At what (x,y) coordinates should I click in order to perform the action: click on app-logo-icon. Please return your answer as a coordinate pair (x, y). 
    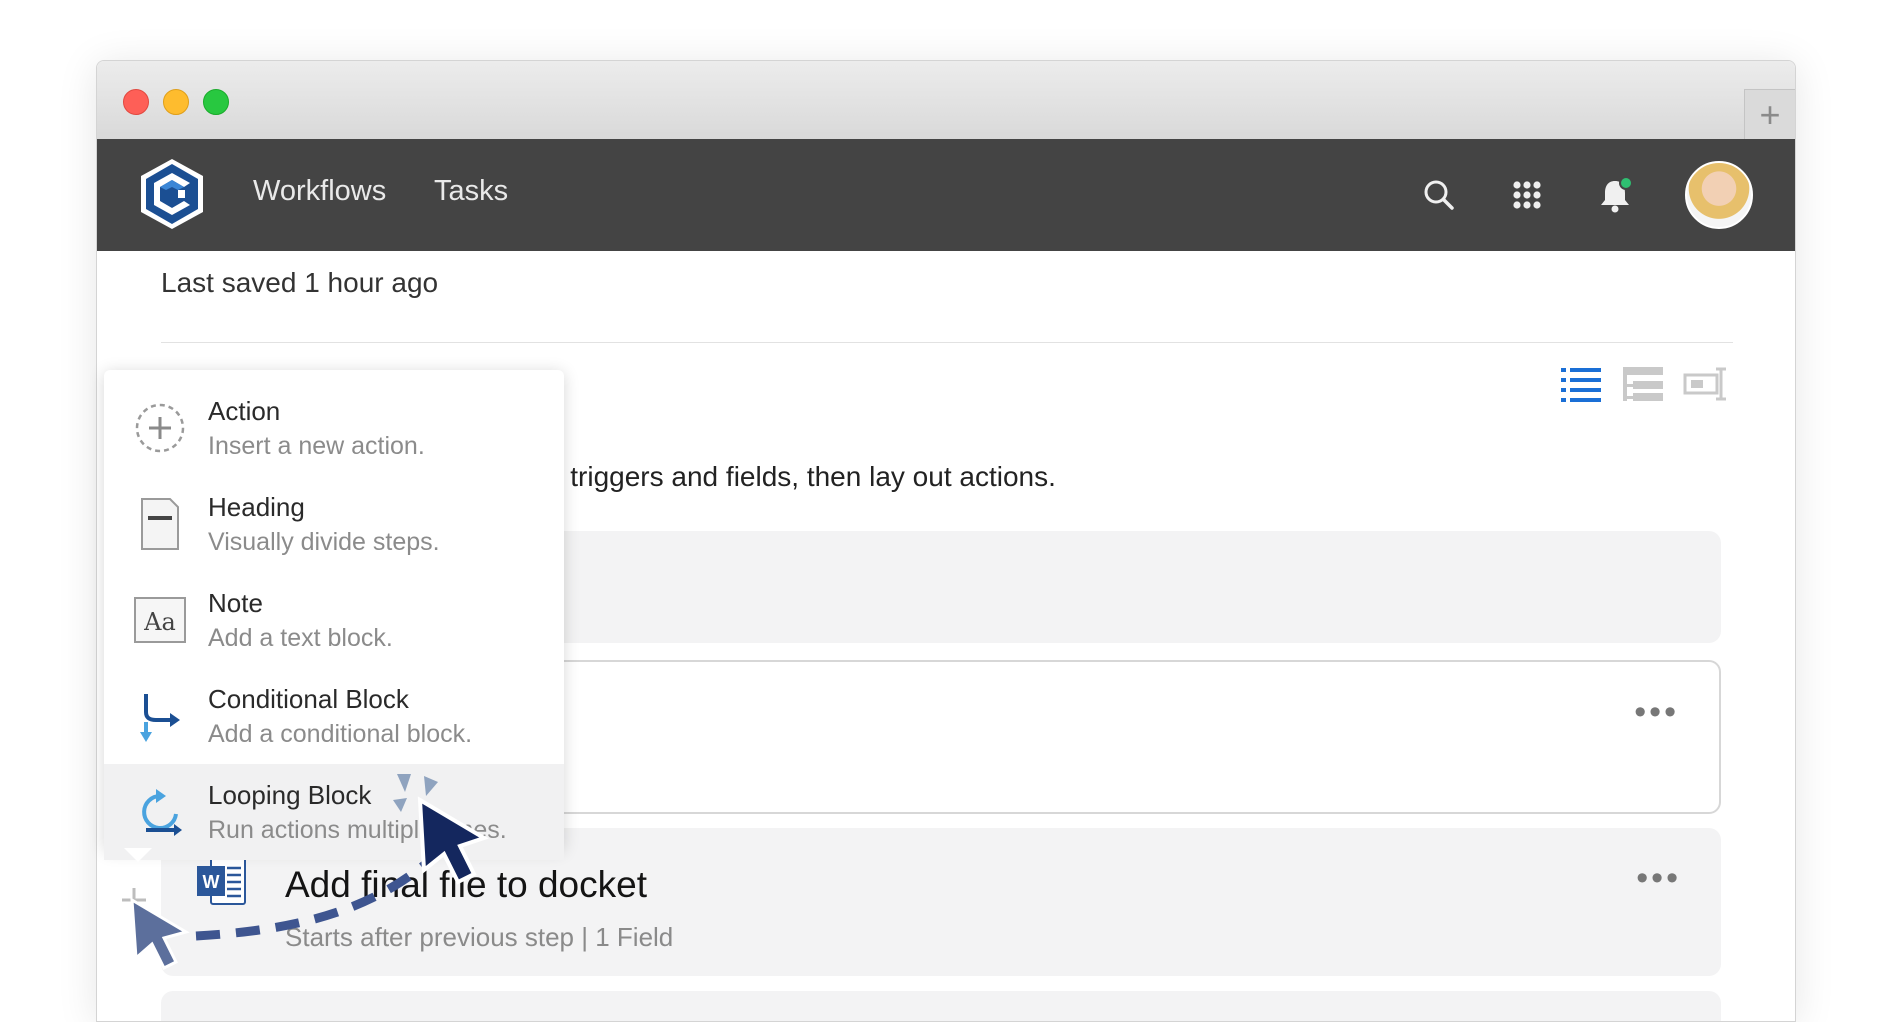
    Looking at the image, I should click on (172, 194).